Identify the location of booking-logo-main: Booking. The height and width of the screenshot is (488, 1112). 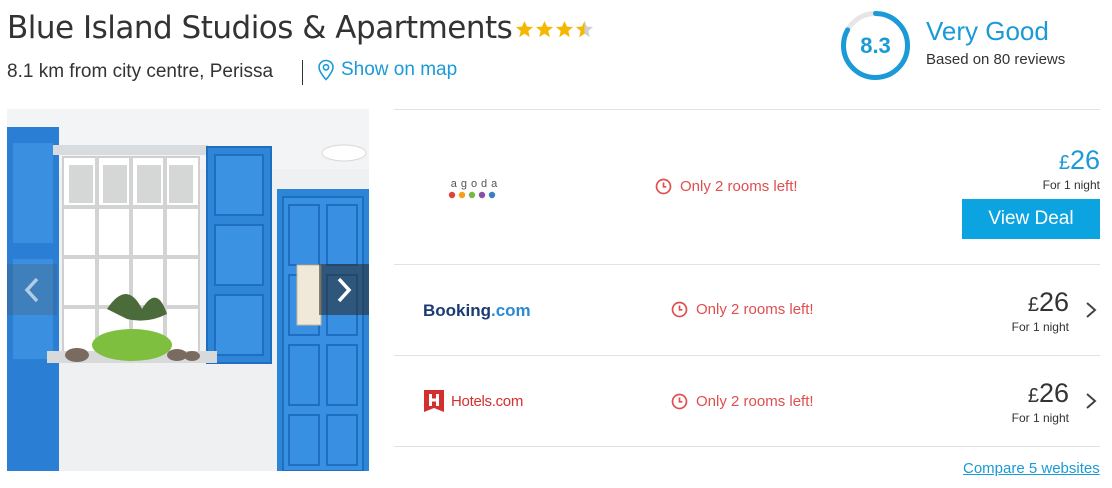
(457, 310).